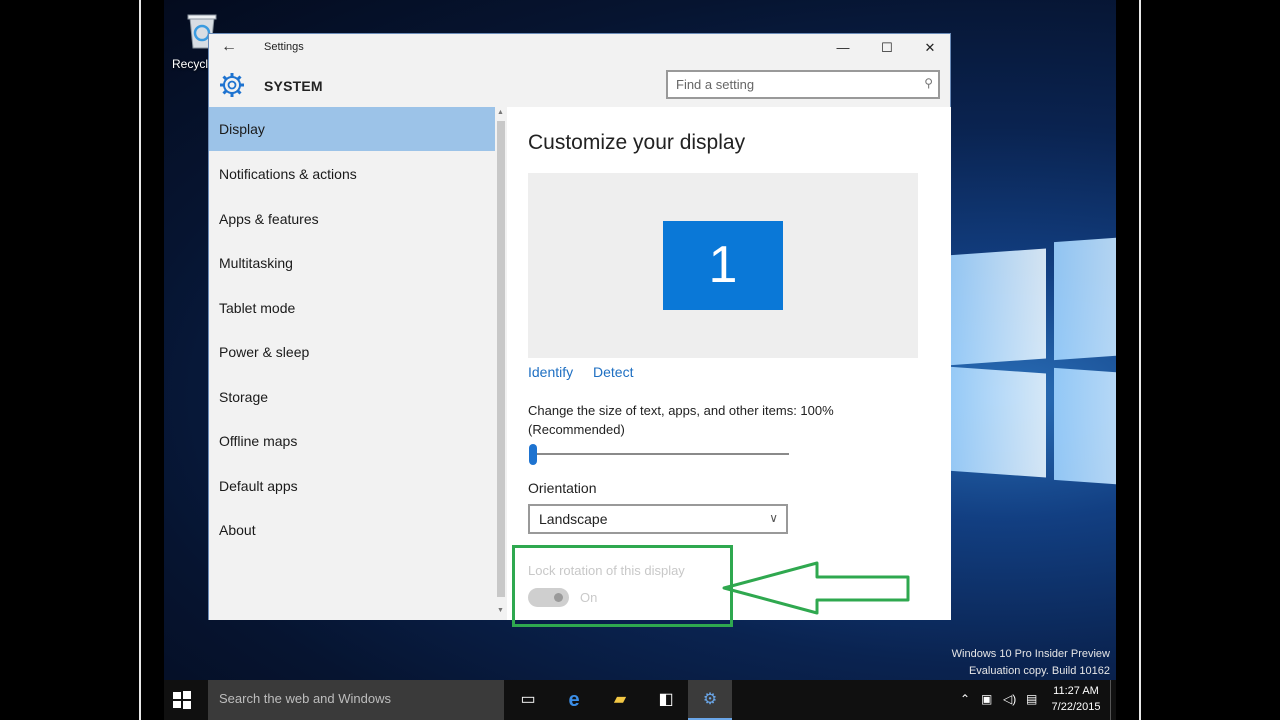 The image size is (1280, 720). I want to click on title-bar: ← Settings — ☐ ✕, so click(579, 48).